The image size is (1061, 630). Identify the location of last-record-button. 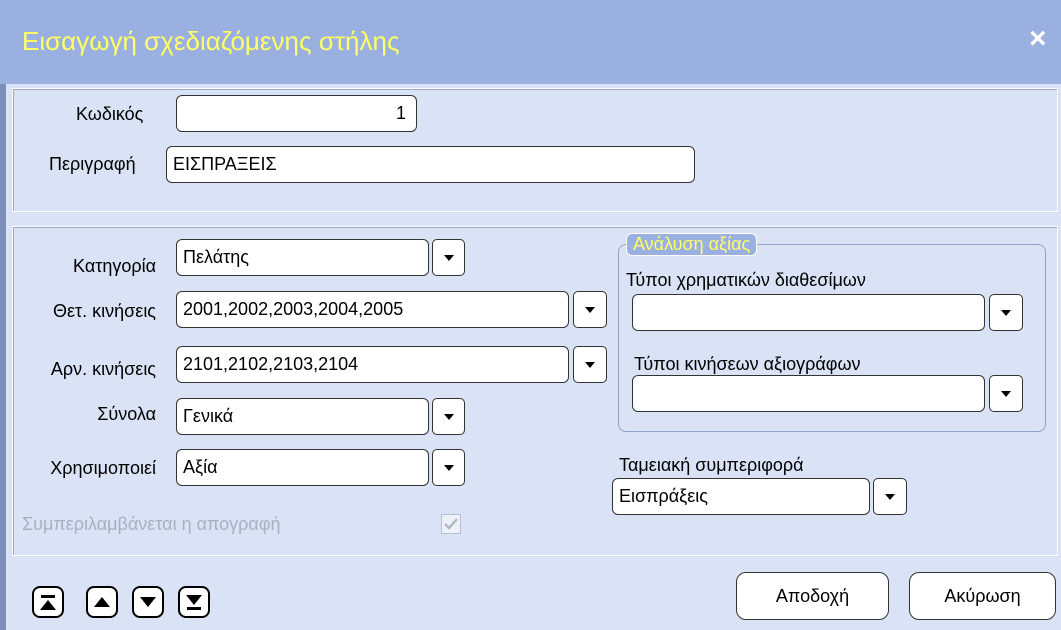
(194, 602).